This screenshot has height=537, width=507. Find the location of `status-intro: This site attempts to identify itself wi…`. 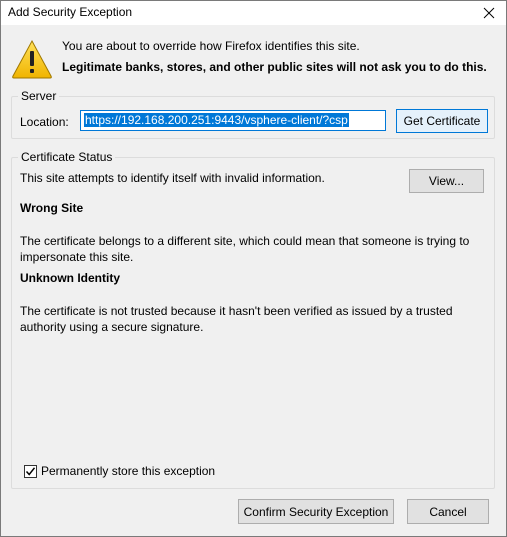

status-intro: This site attempts to identify itself wi… is located at coordinates (172, 178).